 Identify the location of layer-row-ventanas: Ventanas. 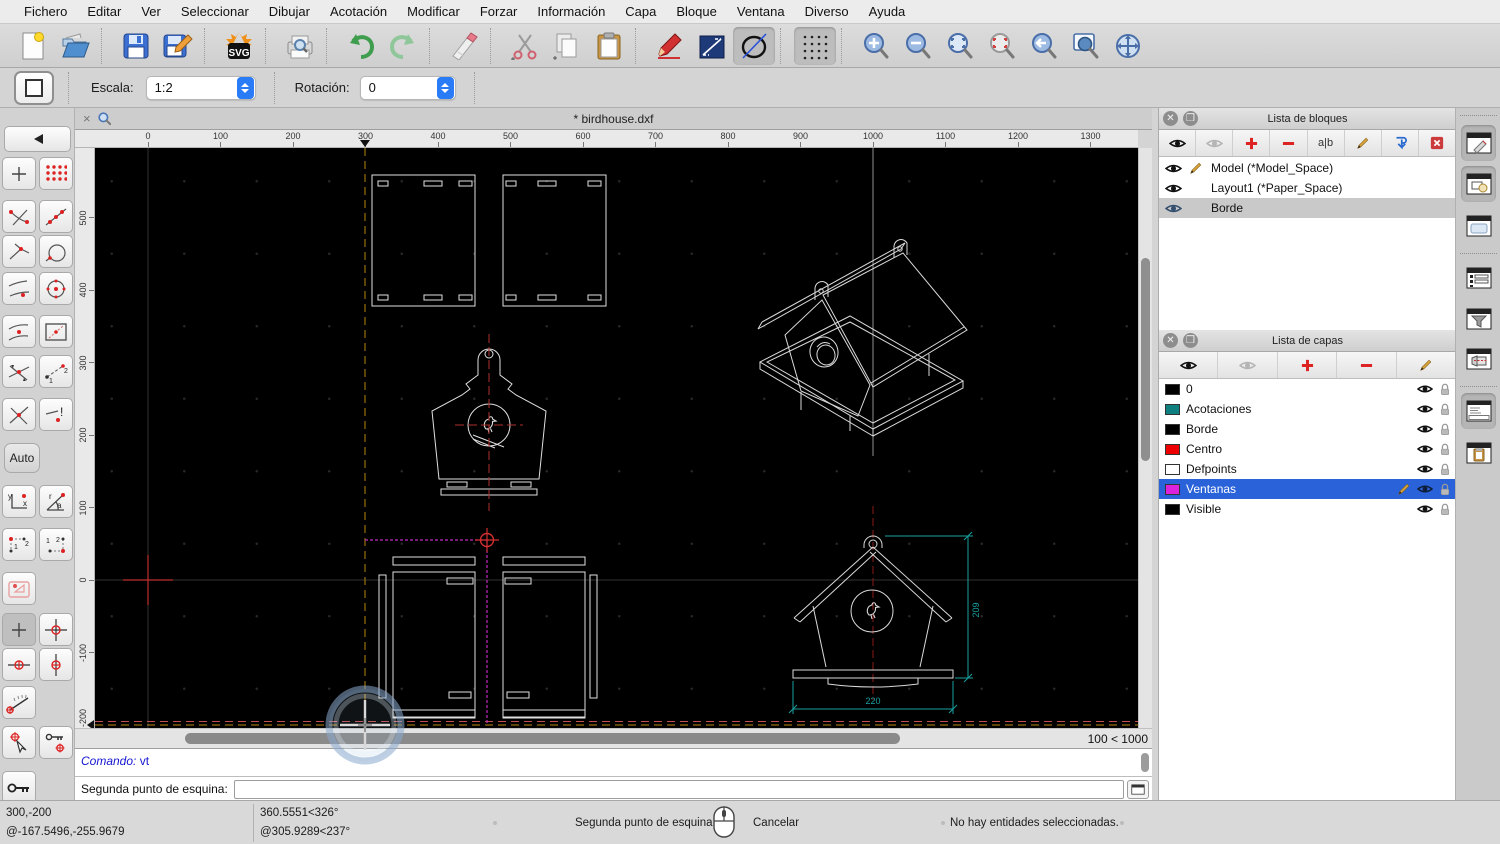
(1307, 489).